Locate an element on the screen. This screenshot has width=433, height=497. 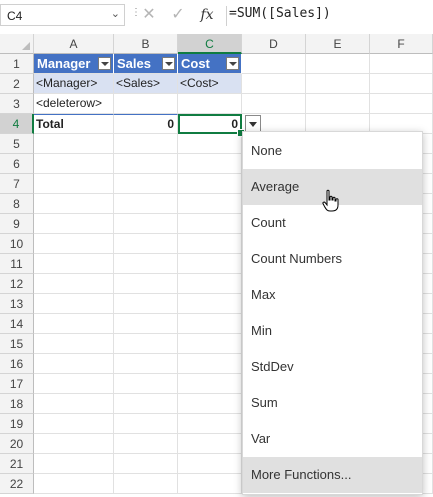
row-header-21: 21 is located at coordinates (17, 464).